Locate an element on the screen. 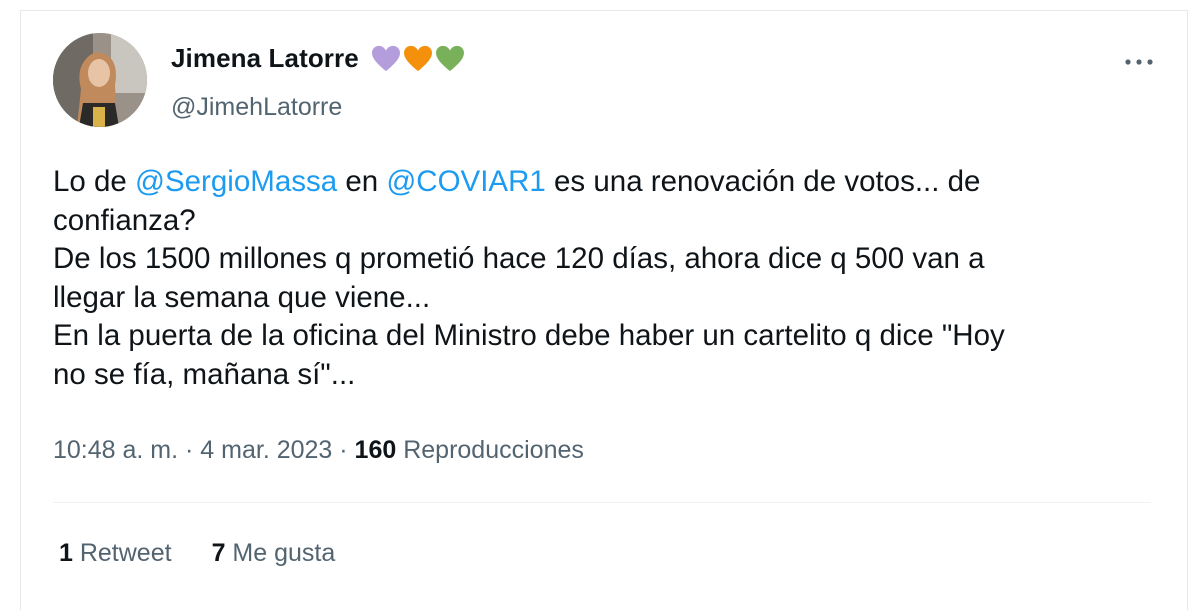 This screenshot has width=1200, height=610. divider is located at coordinates (602, 502).